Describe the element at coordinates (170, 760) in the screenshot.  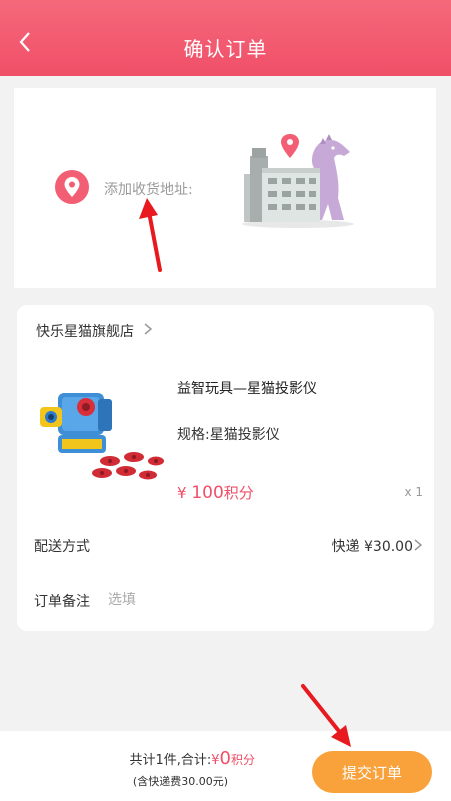
I see `total-prefix: 共计1件,合计:` at that location.